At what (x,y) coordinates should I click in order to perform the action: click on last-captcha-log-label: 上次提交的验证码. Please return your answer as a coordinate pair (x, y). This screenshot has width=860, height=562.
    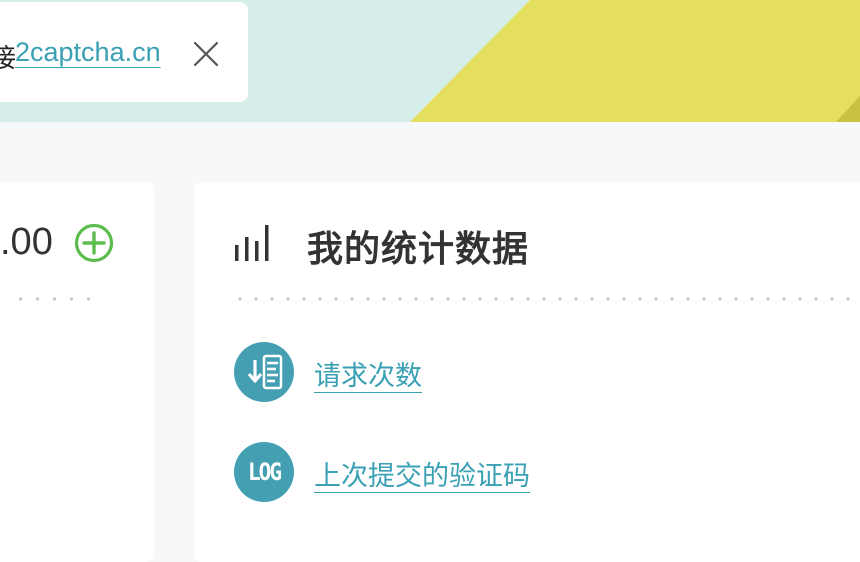
    Looking at the image, I should click on (422, 473).